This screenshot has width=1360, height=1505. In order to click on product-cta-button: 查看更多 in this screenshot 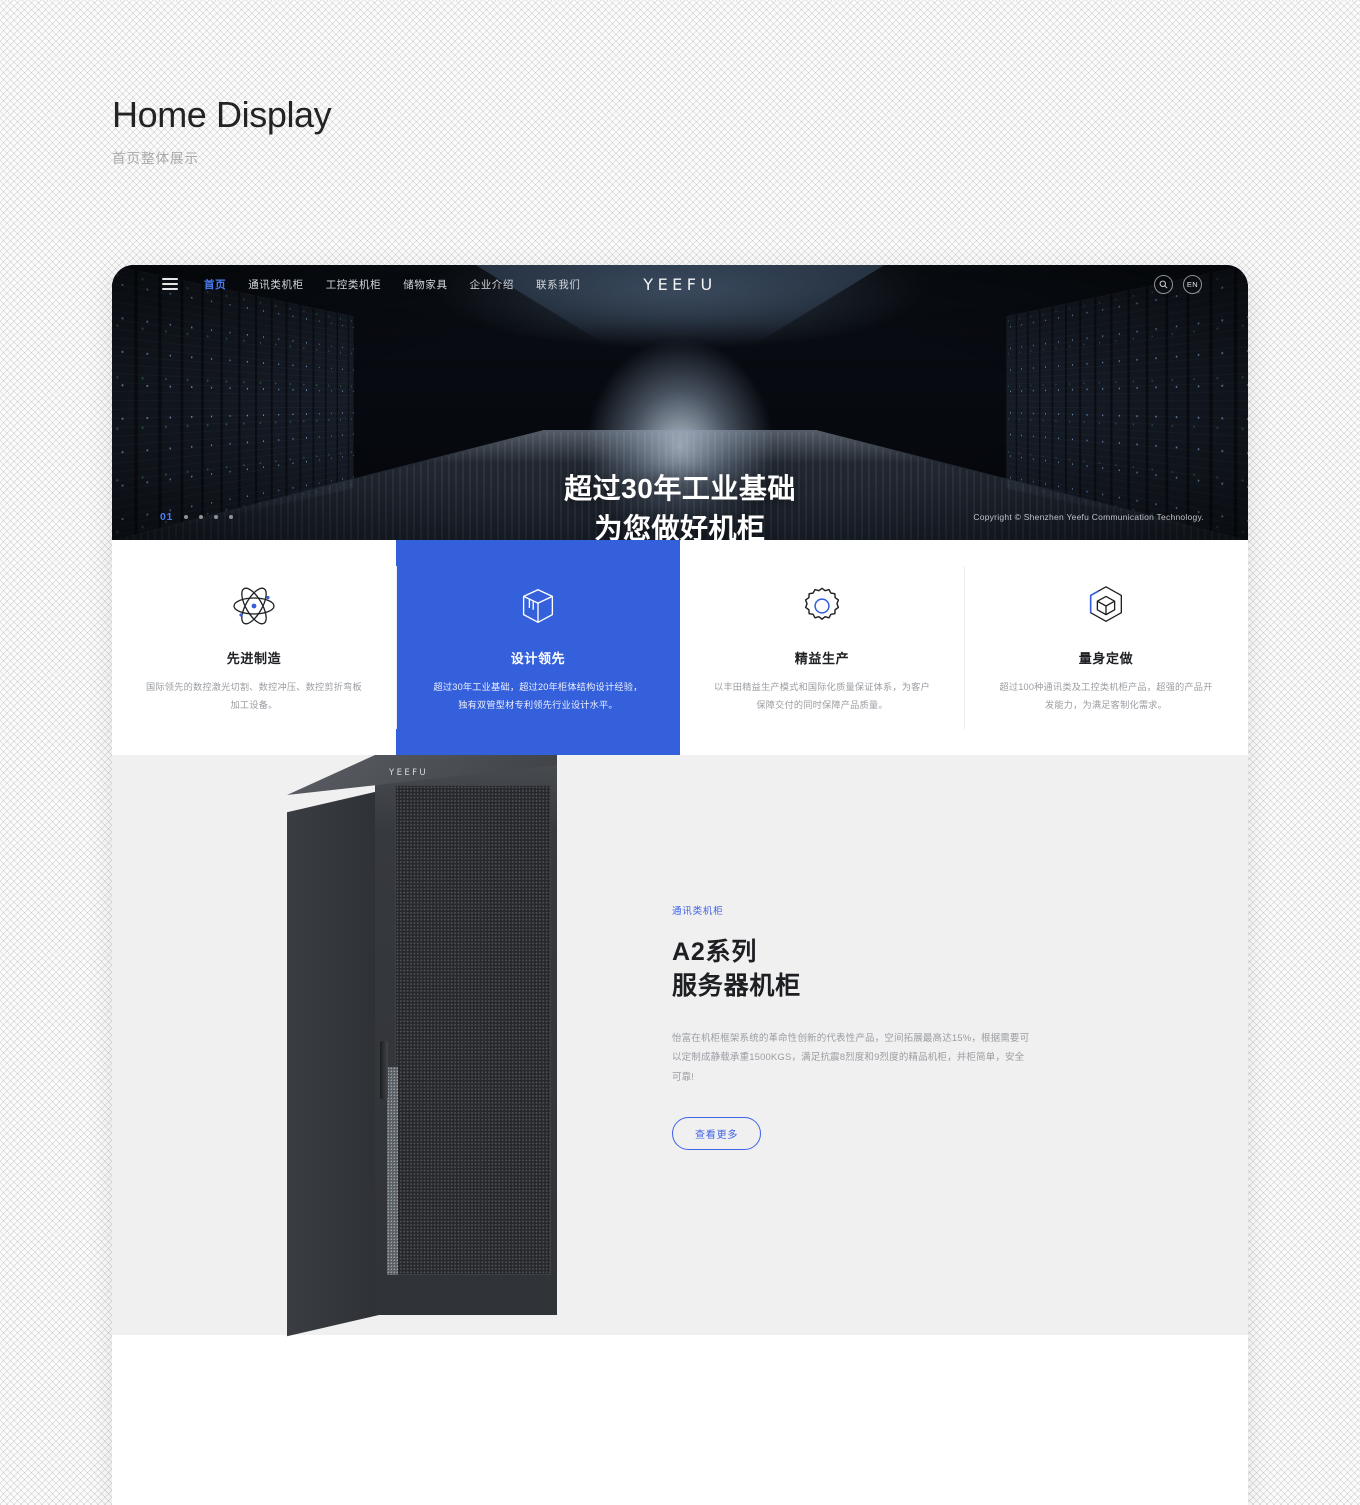, I will do `click(717, 1134)`.